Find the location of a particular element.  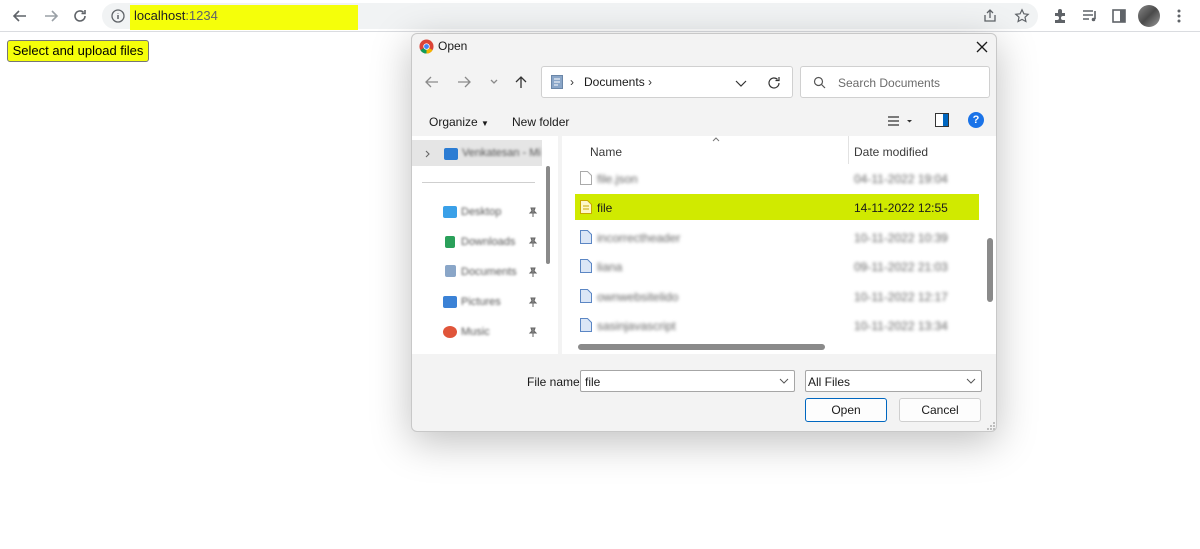

close-icon is located at coordinates (982, 47).